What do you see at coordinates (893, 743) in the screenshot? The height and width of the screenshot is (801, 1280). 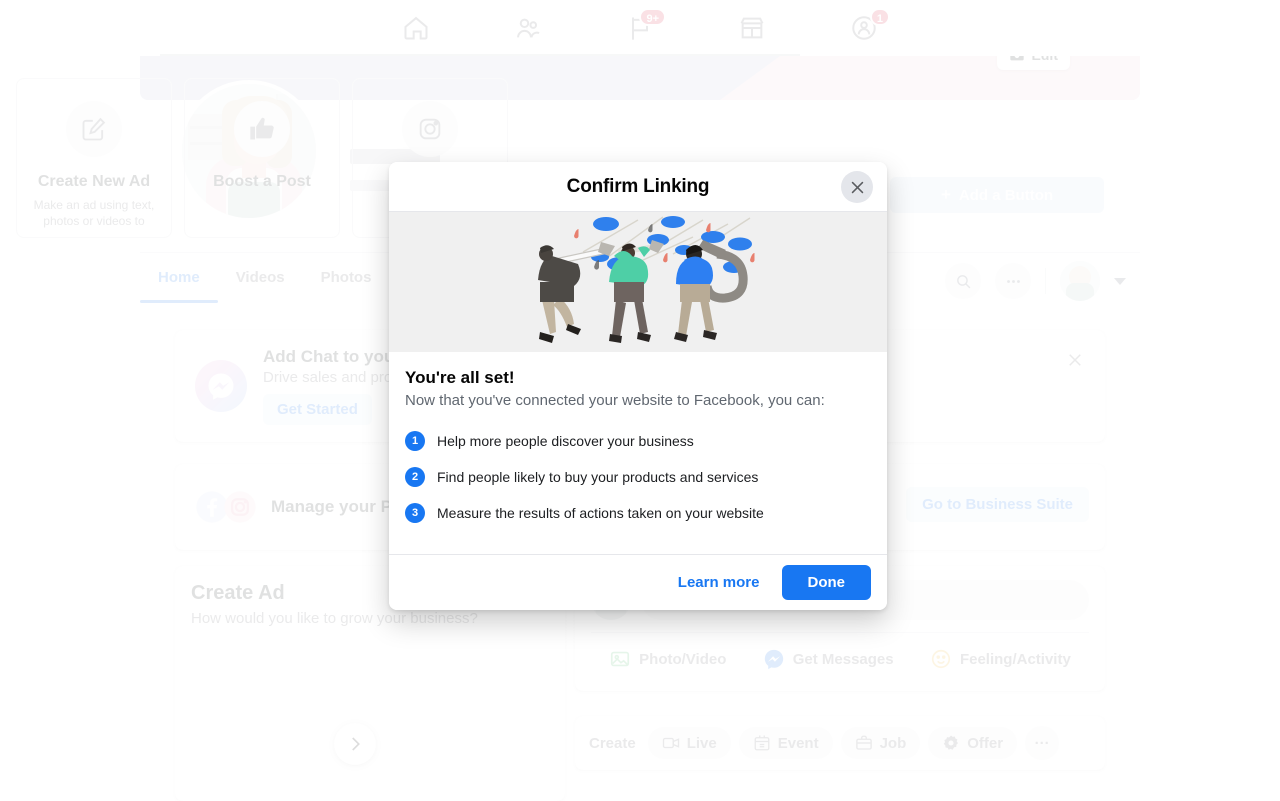 I see `create-job-label: Job` at bounding box center [893, 743].